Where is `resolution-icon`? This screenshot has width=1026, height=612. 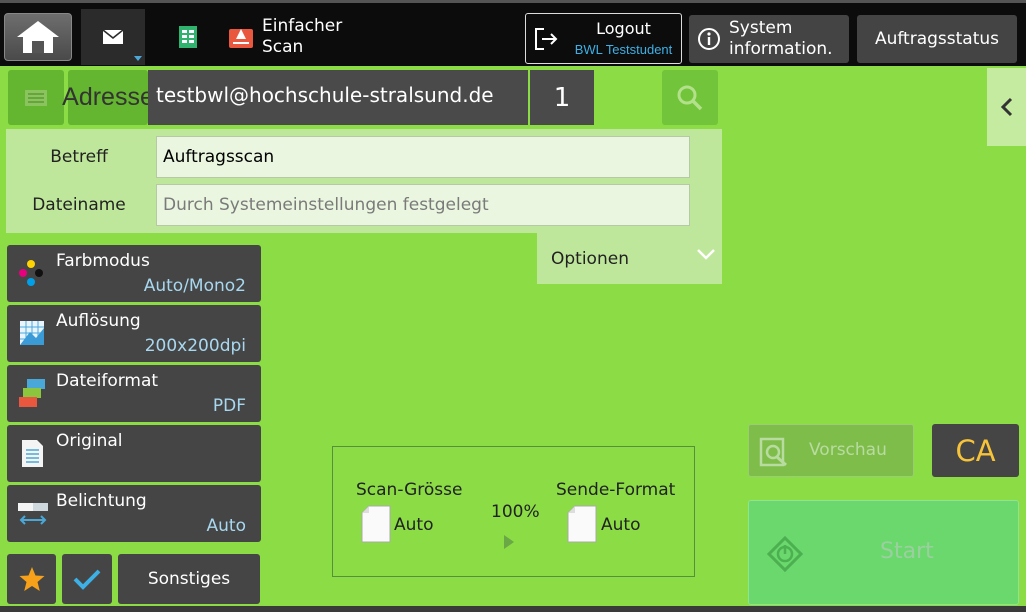 resolution-icon is located at coordinates (32, 333).